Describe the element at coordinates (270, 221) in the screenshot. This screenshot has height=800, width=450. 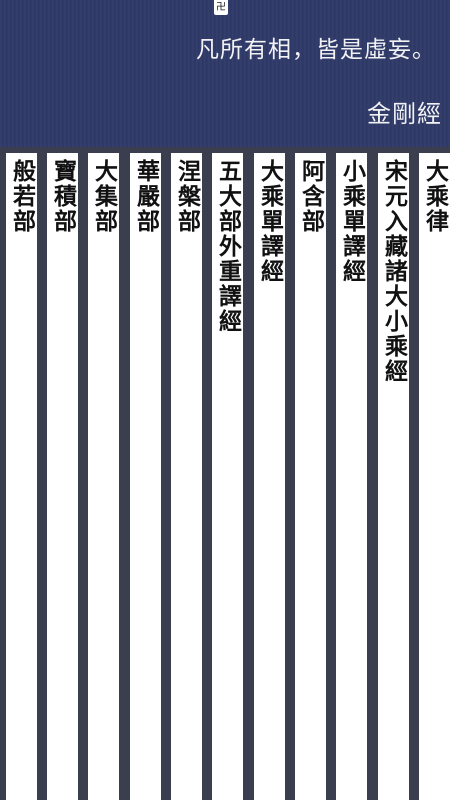
I see `category-label: 大乘單譯經` at that location.